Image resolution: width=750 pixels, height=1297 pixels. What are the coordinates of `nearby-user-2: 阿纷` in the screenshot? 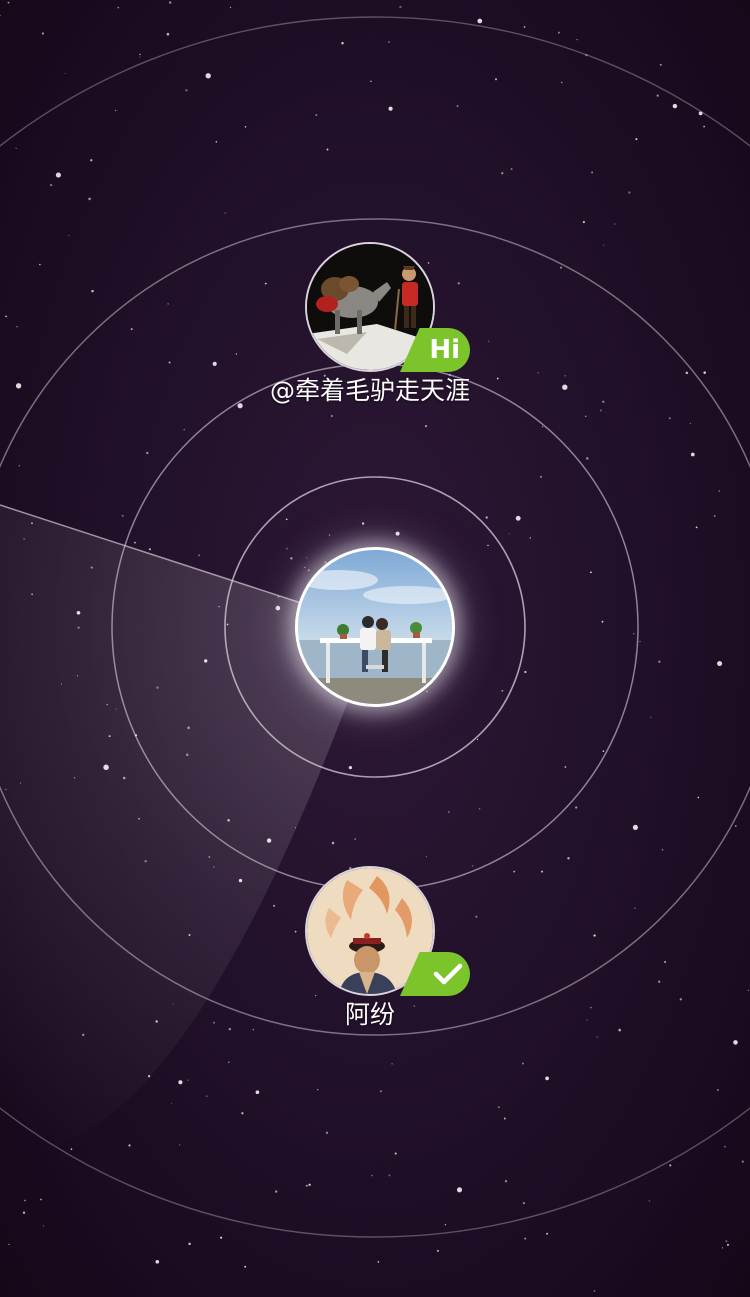 It's located at (370, 956).